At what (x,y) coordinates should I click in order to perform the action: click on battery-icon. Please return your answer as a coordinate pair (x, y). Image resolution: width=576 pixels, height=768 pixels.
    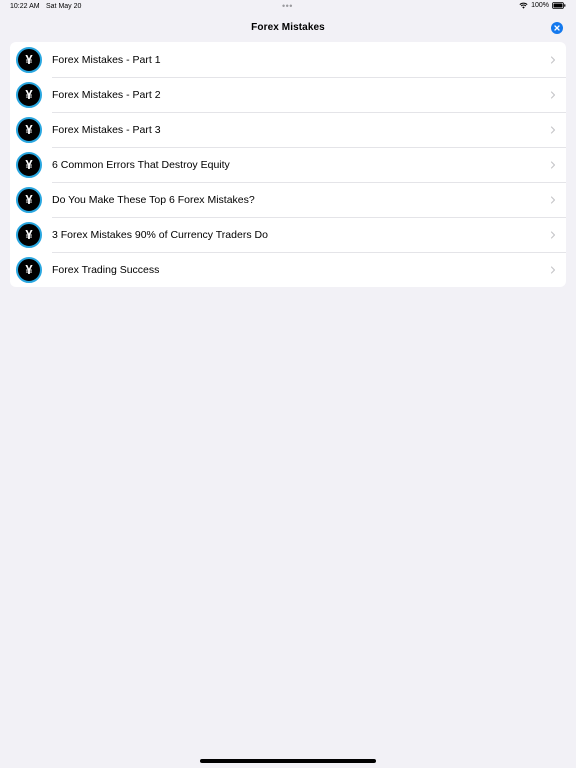
    Looking at the image, I should click on (559, 5).